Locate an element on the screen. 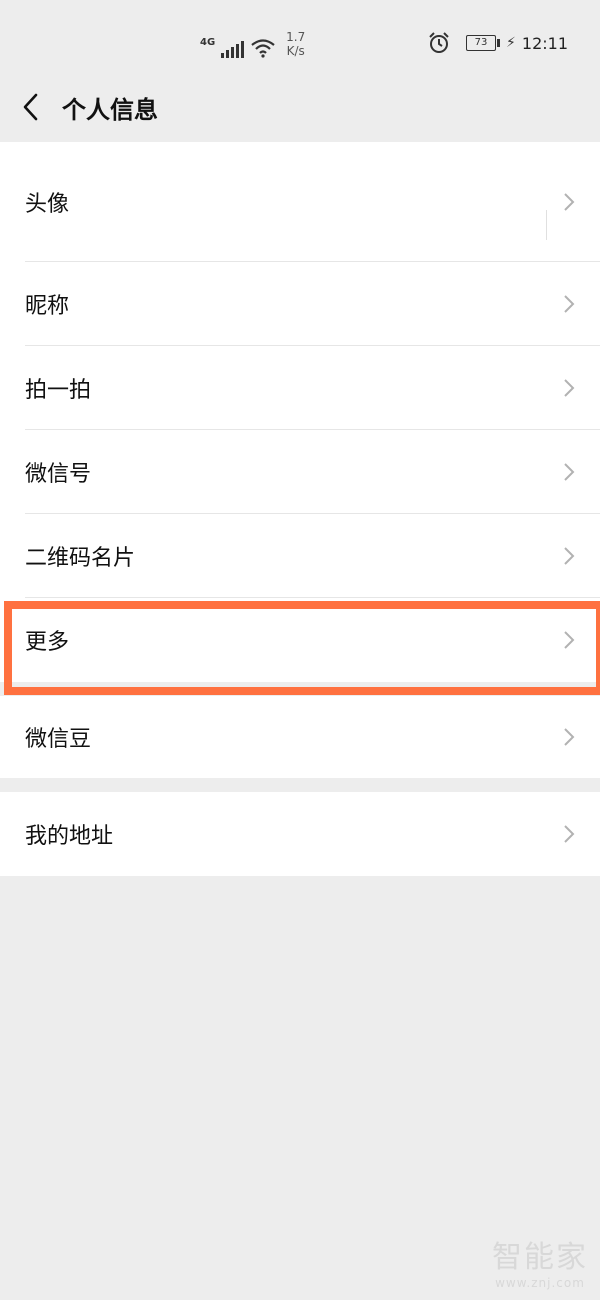 This screenshot has width=600, height=1300. list-item-wechat-beans: 微信豆 is located at coordinates (300, 737).